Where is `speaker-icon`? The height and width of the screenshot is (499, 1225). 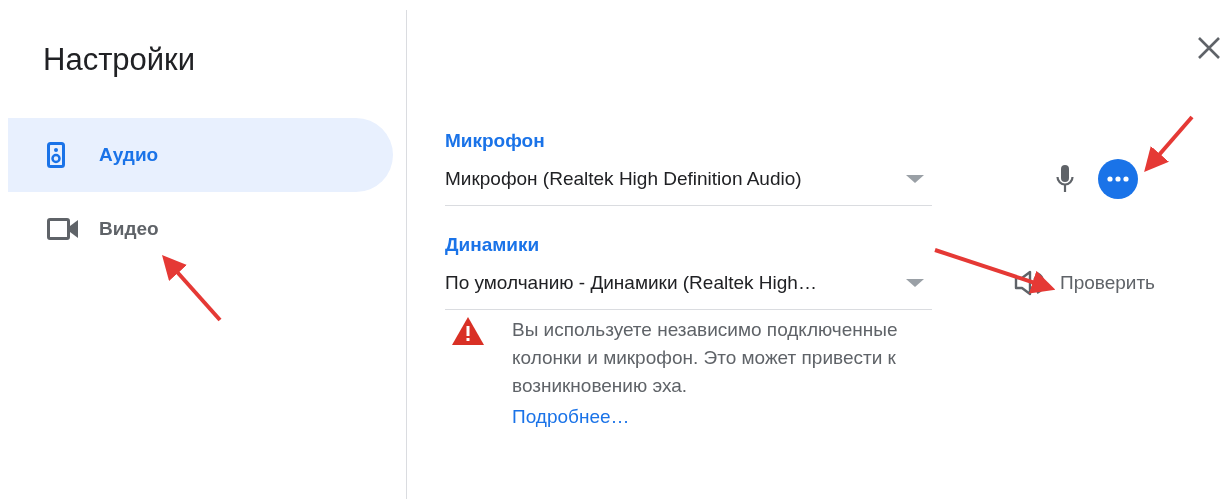
speaker-icon is located at coordinates (56, 155).